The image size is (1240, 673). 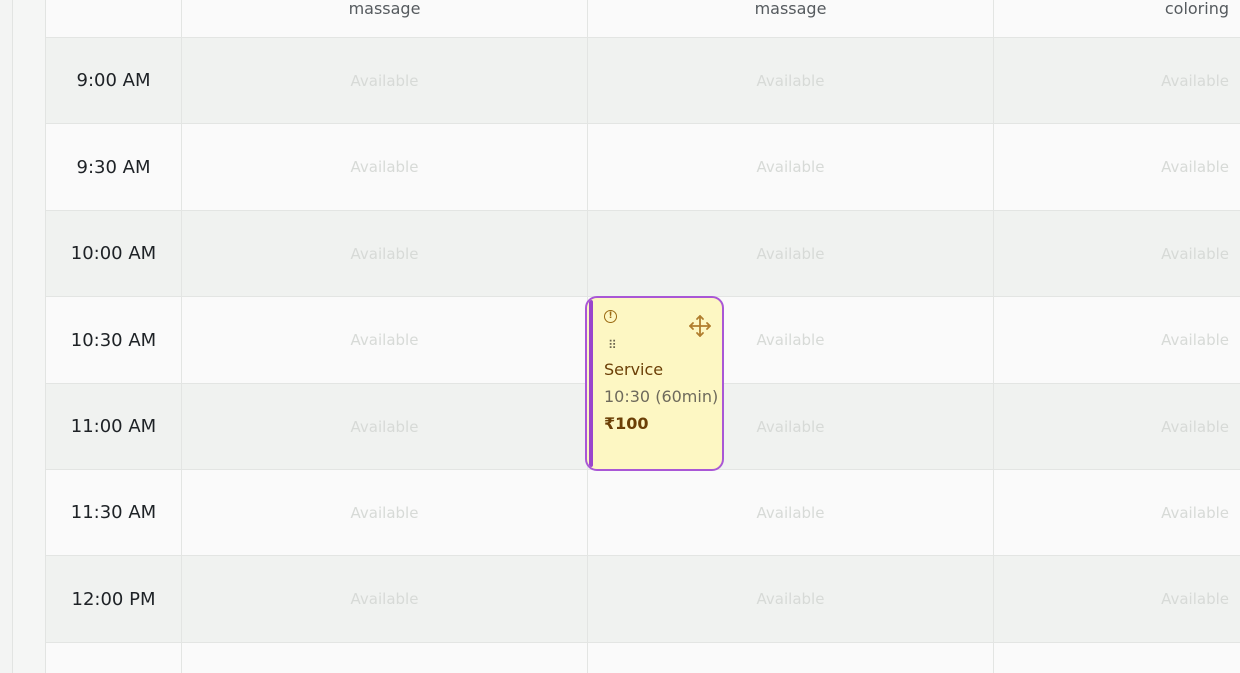 What do you see at coordinates (591, 383) in the screenshot?
I see `appointment-accent-bar` at bounding box center [591, 383].